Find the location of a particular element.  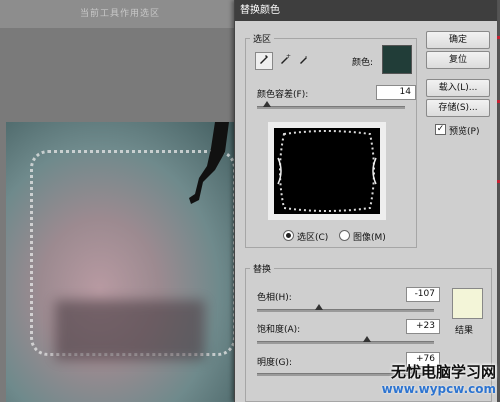

saturation-input: +23 is located at coordinates (423, 326).